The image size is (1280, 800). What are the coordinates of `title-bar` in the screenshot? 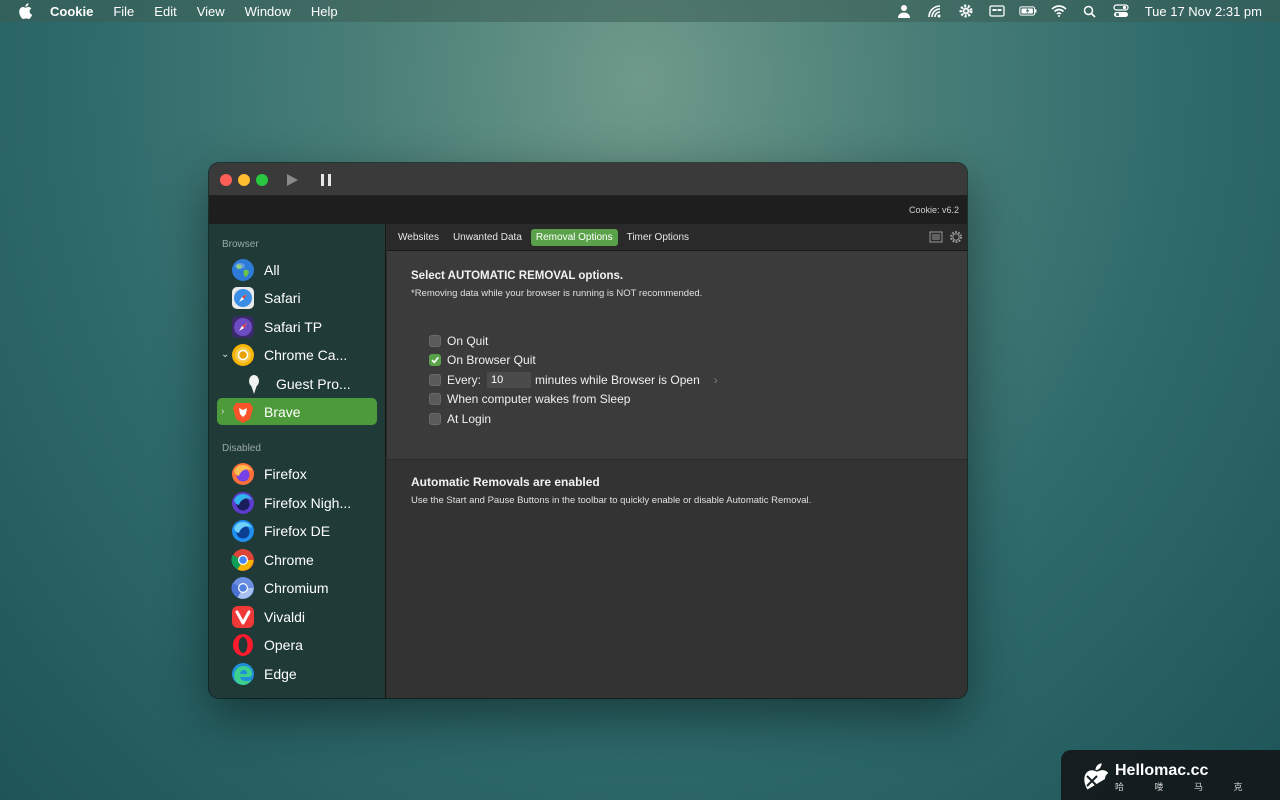 It's located at (588, 179).